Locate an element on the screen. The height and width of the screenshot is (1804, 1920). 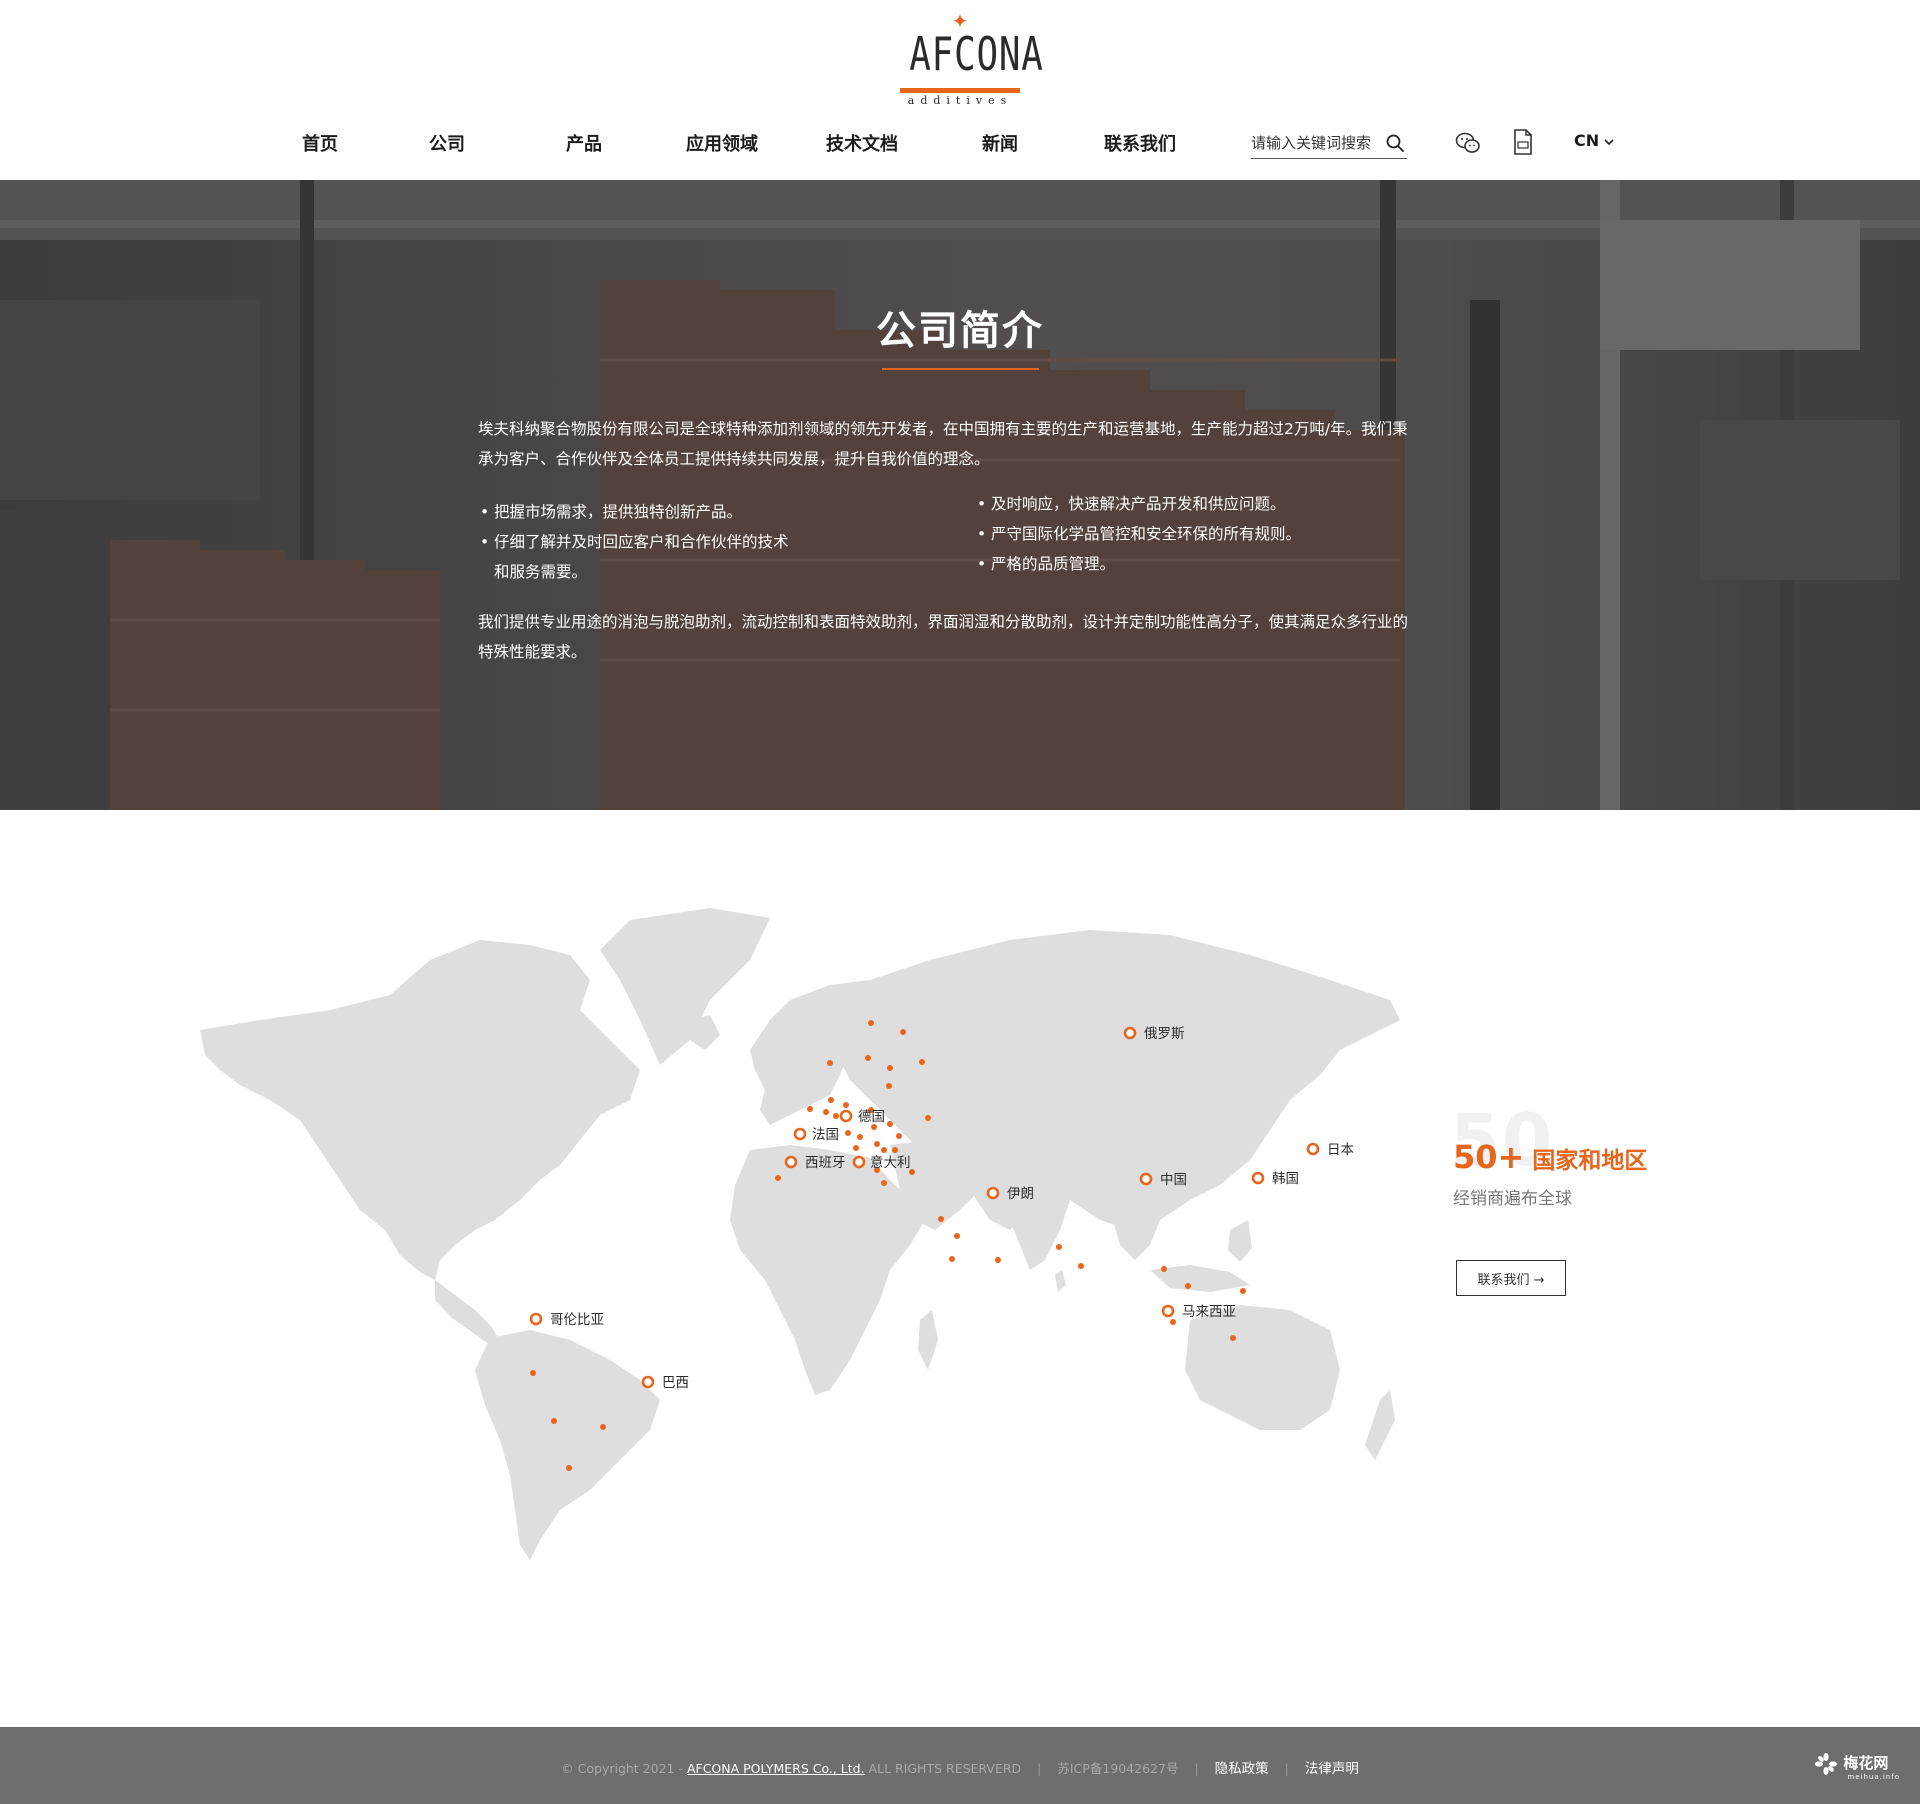
map-marker-france: 法国 is located at coordinates (816, 1135).